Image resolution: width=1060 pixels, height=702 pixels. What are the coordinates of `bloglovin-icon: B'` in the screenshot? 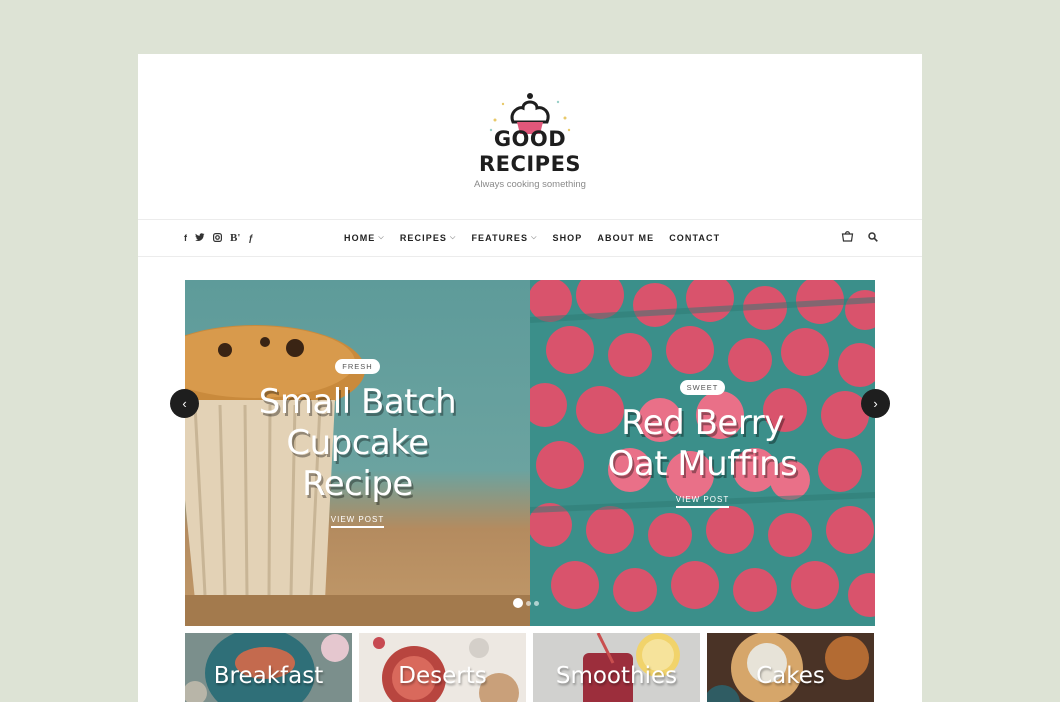 It's located at (235, 238).